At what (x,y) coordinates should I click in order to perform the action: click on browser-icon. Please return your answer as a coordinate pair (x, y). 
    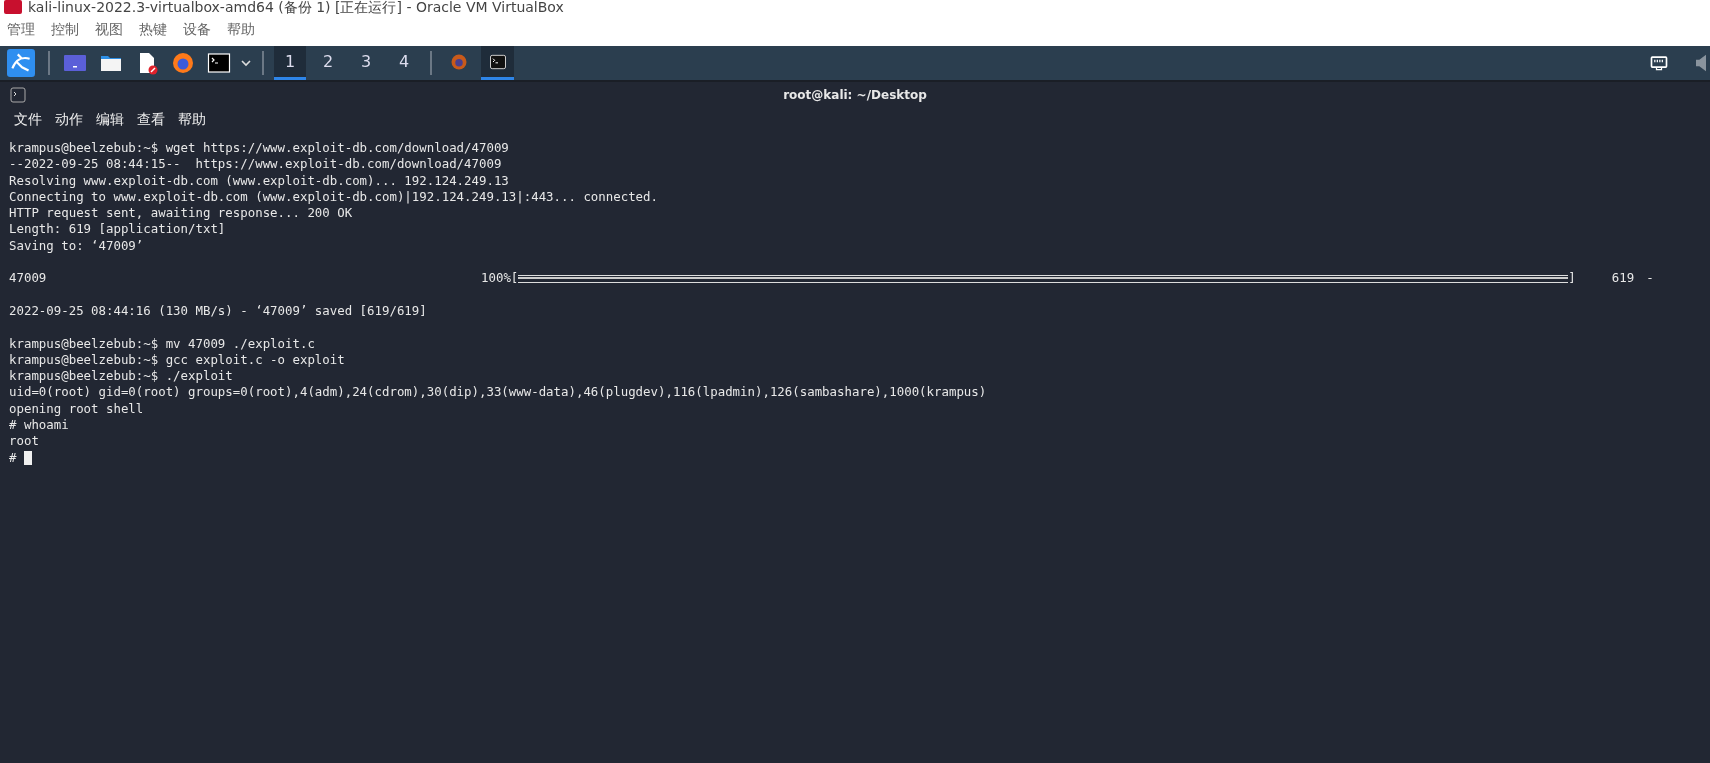
    Looking at the image, I should click on (183, 63).